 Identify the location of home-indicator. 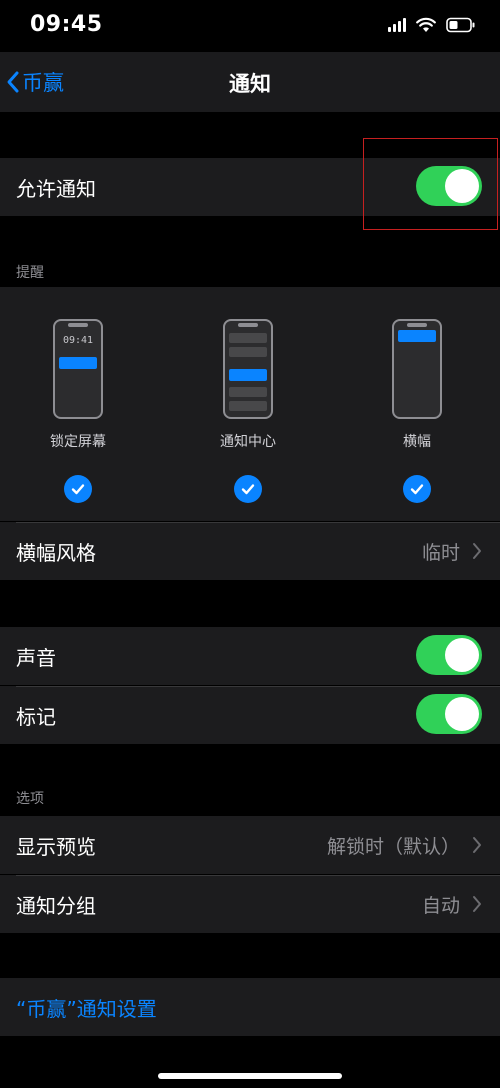
(250, 1076).